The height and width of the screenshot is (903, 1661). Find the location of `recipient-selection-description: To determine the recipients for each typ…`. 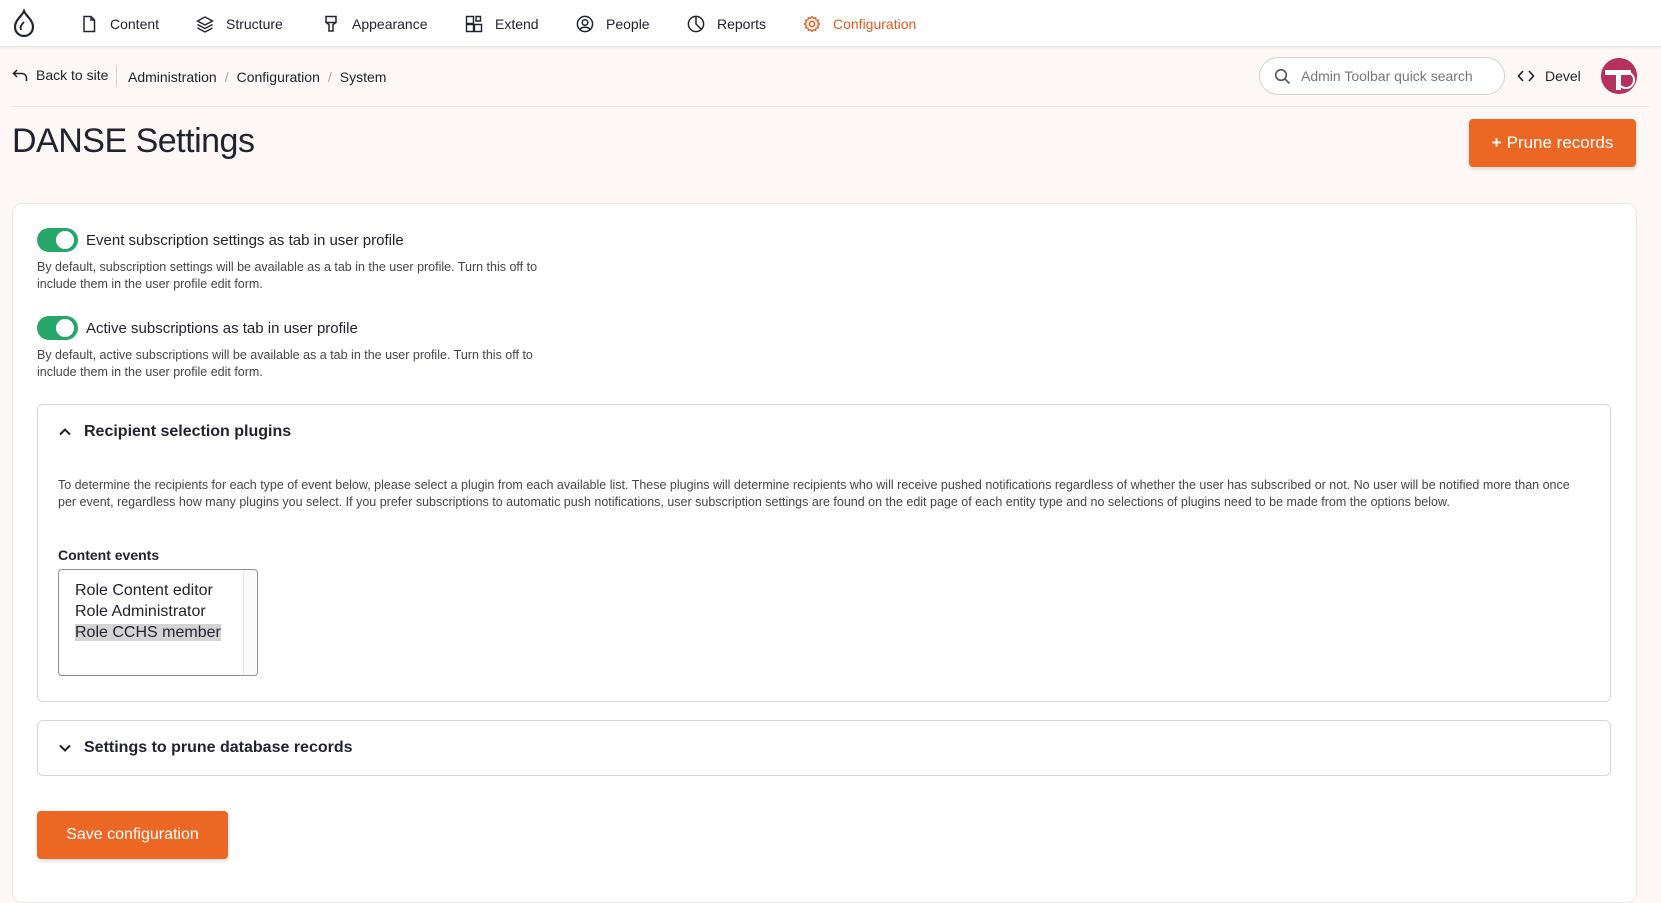

recipient-selection-description: To determine the recipients for each typ… is located at coordinates (814, 493).